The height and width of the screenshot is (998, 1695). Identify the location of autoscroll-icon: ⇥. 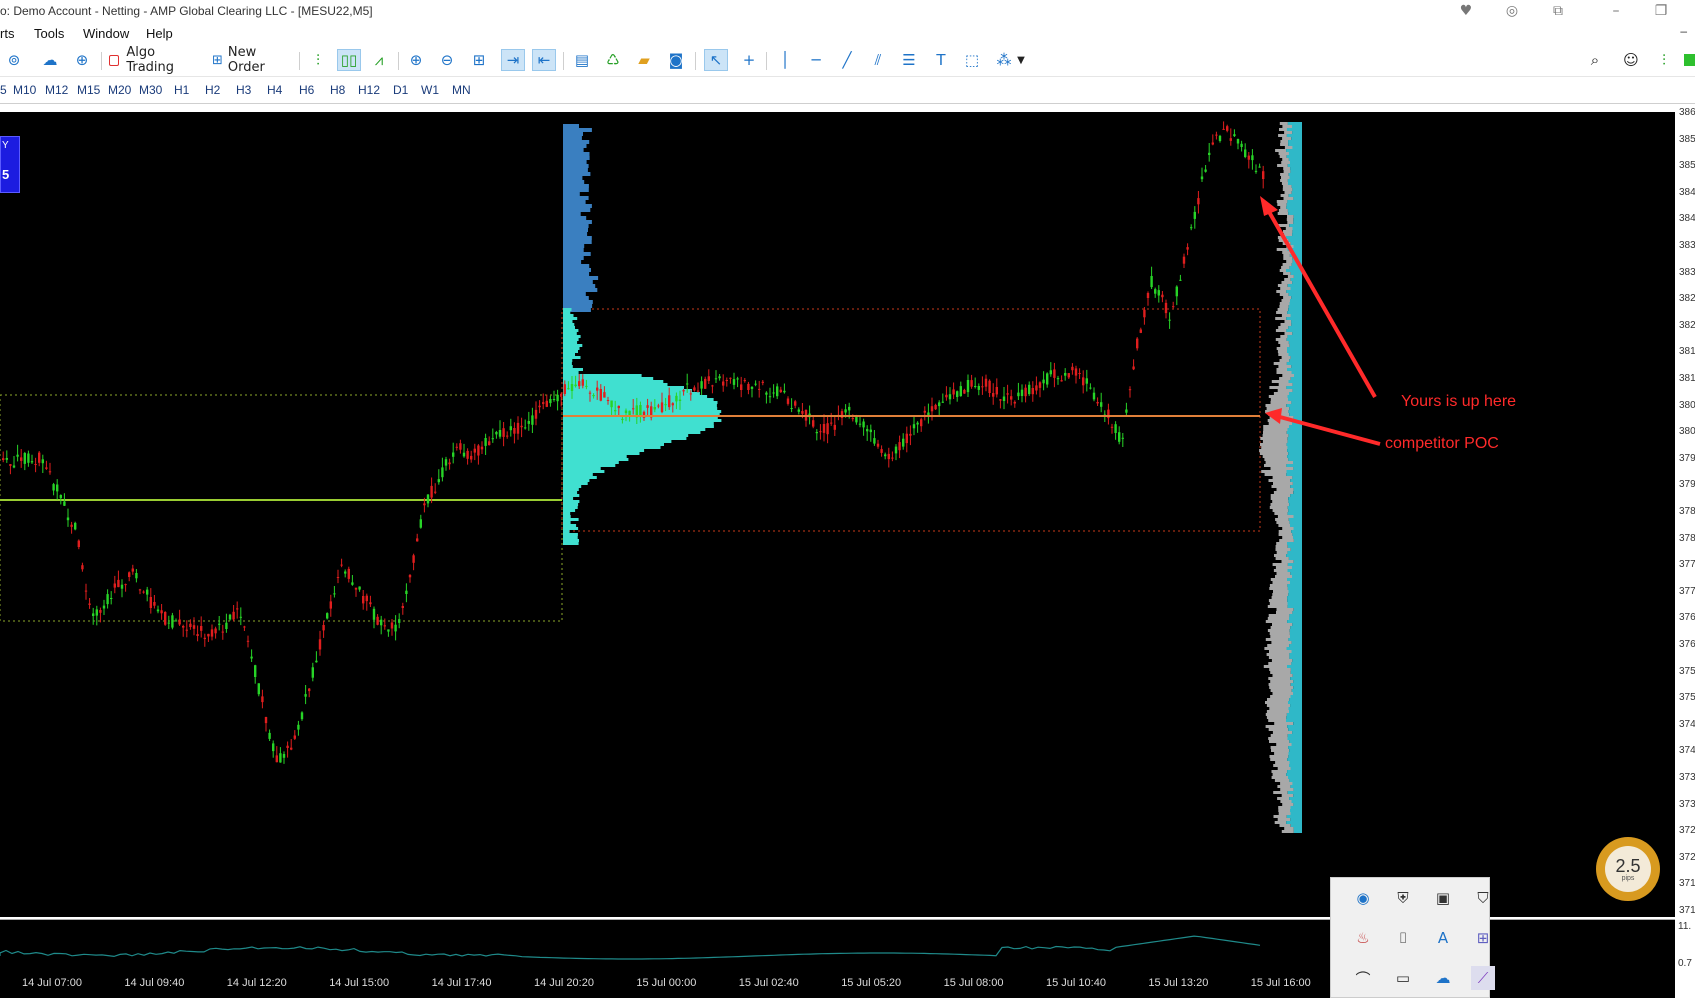
(513, 60).